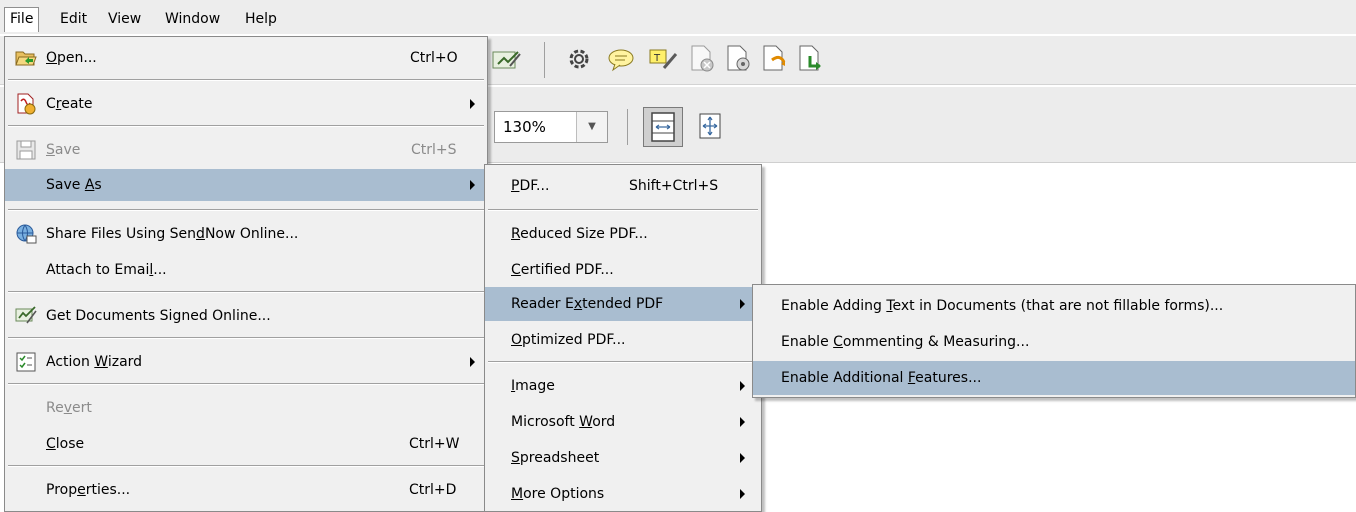 Image resolution: width=1356 pixels, height=512 pixels. Describe the element at coordinates (558, 494) in the screenshot. I see `menu-item-label: More Options` at that location.